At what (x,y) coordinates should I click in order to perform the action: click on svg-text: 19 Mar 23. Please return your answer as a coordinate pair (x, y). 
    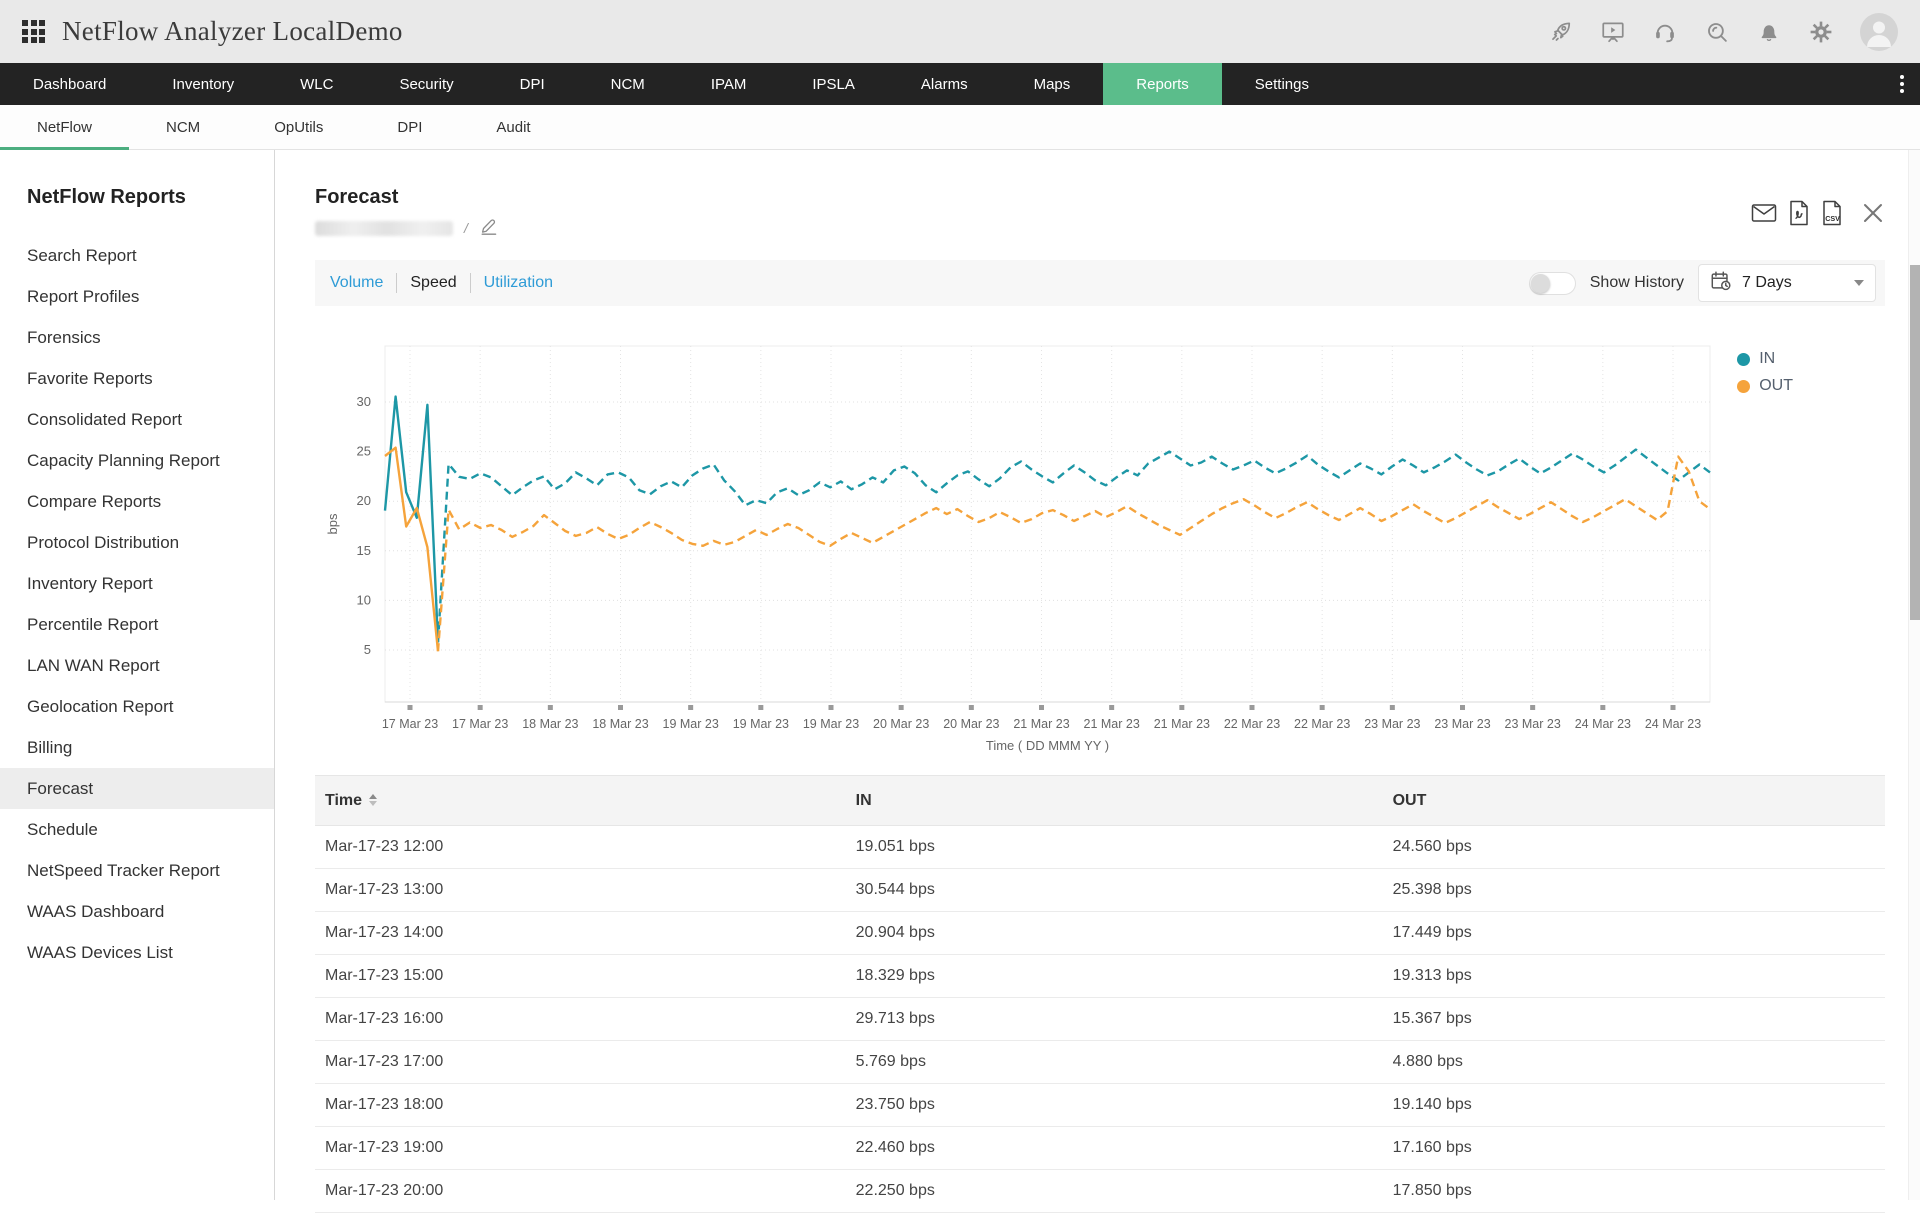
    Looking at the image, I should click on (691, 724).